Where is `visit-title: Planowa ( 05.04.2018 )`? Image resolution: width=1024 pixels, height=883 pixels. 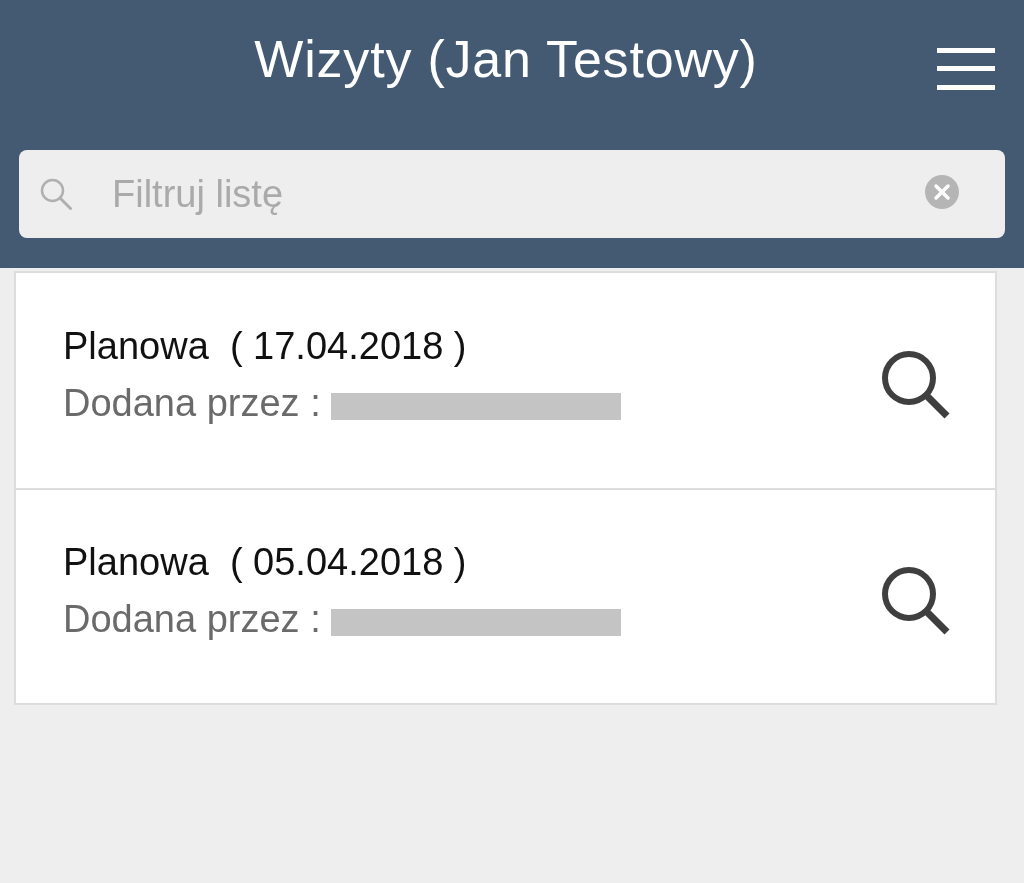 visit-title: Planowa ( 05.04.2018 ) is located at coordinates (265, 562).